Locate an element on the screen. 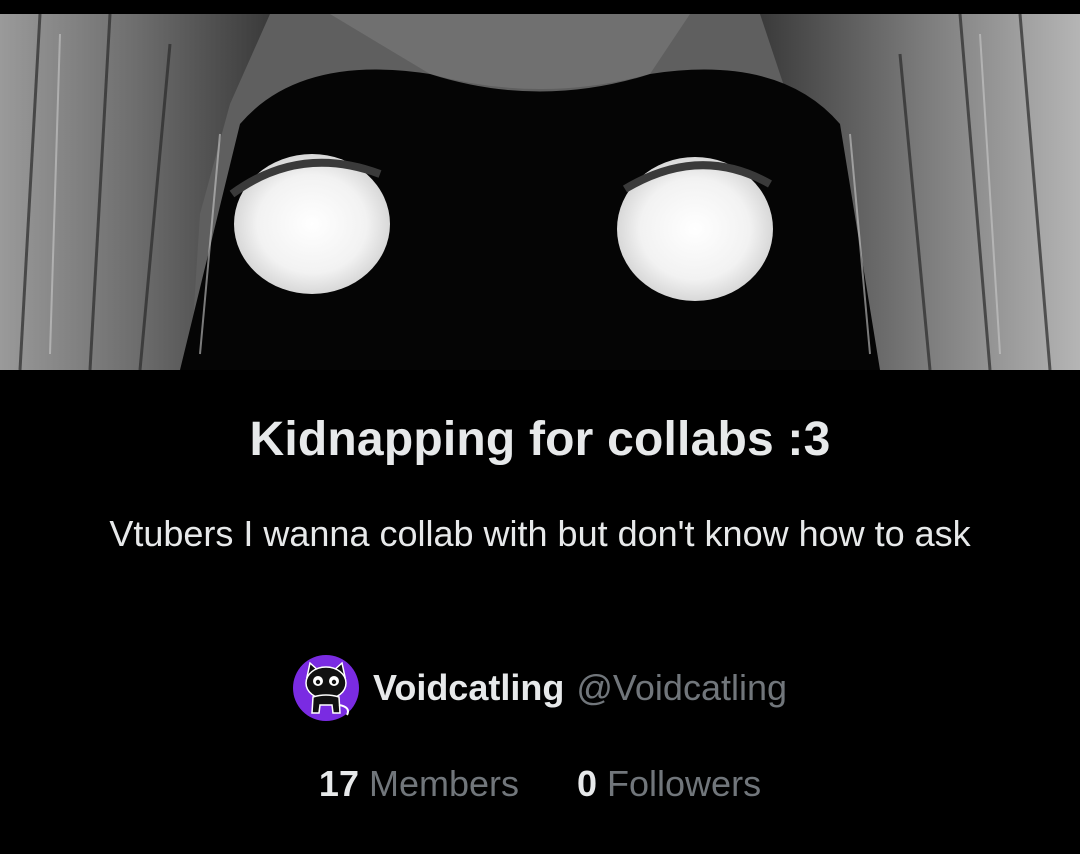 Image resolution: width=1080 pixels, height=854 pixels. list-owner: Voidcatling @Voidcatling is located at coordinates (540, 688).